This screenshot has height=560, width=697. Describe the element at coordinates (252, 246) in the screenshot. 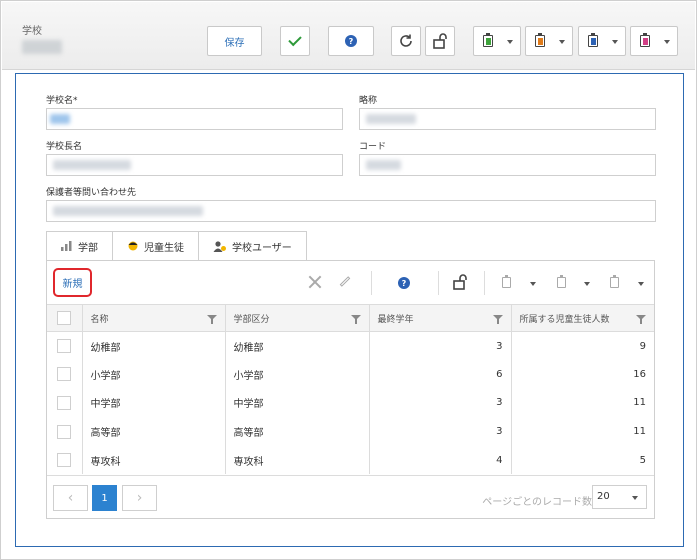

I see `tab-school-users: 学校ユーザー` at that location.